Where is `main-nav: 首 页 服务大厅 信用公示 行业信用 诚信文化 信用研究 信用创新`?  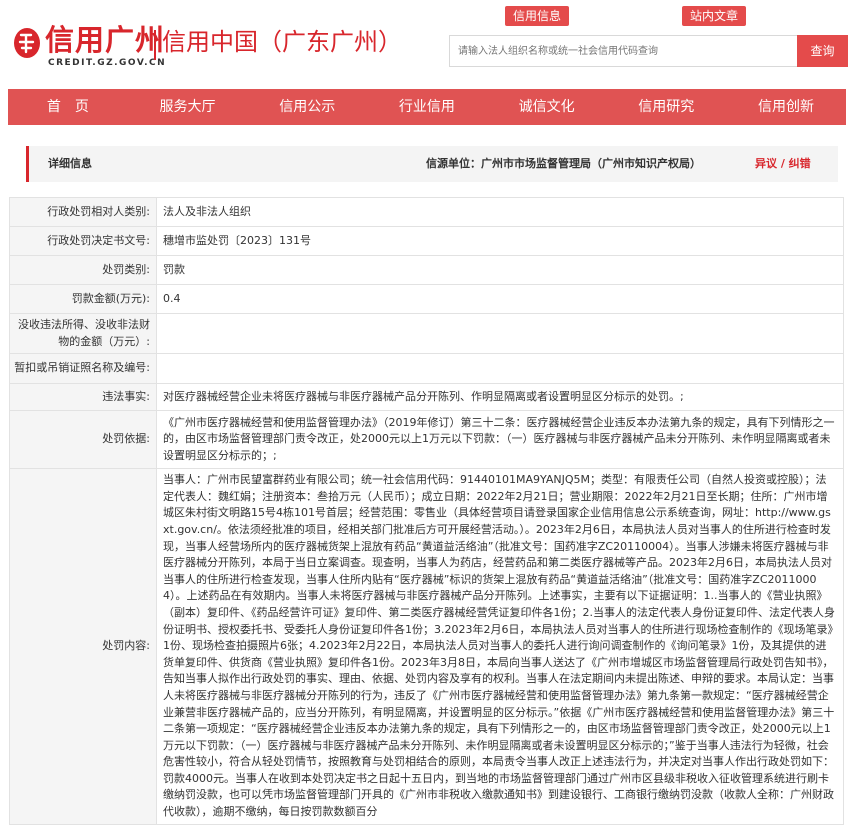
main-nav: 首 页 服务大厅 信用公示 行业信用 诚信文化 信用研究 信用创新 is located at coordinates (427, 107).